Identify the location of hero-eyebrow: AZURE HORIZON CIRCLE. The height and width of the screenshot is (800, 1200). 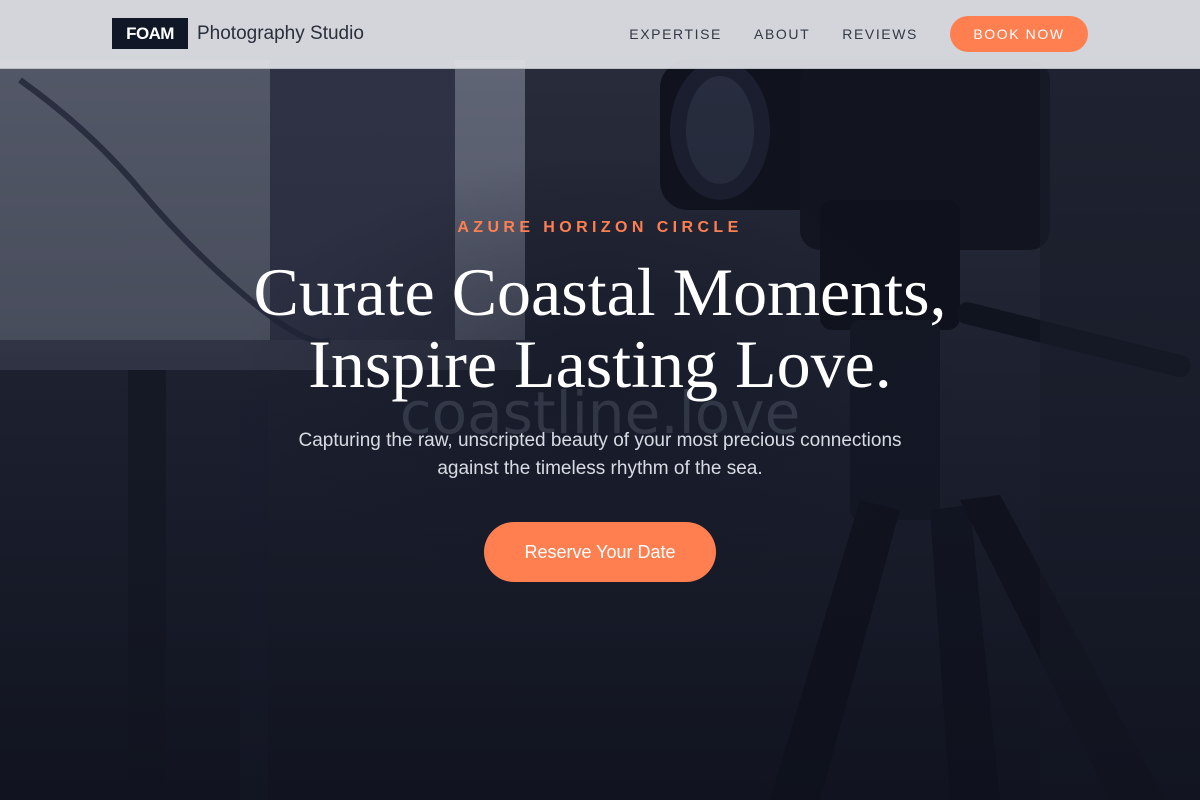
(600, 227).